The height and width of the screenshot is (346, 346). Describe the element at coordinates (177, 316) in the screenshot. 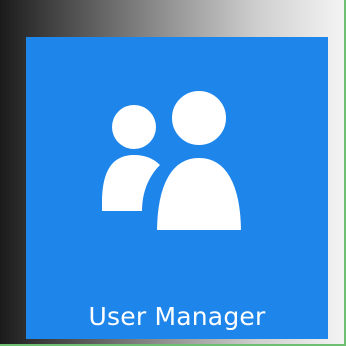

I see `tile-label: User Manager` at that location.